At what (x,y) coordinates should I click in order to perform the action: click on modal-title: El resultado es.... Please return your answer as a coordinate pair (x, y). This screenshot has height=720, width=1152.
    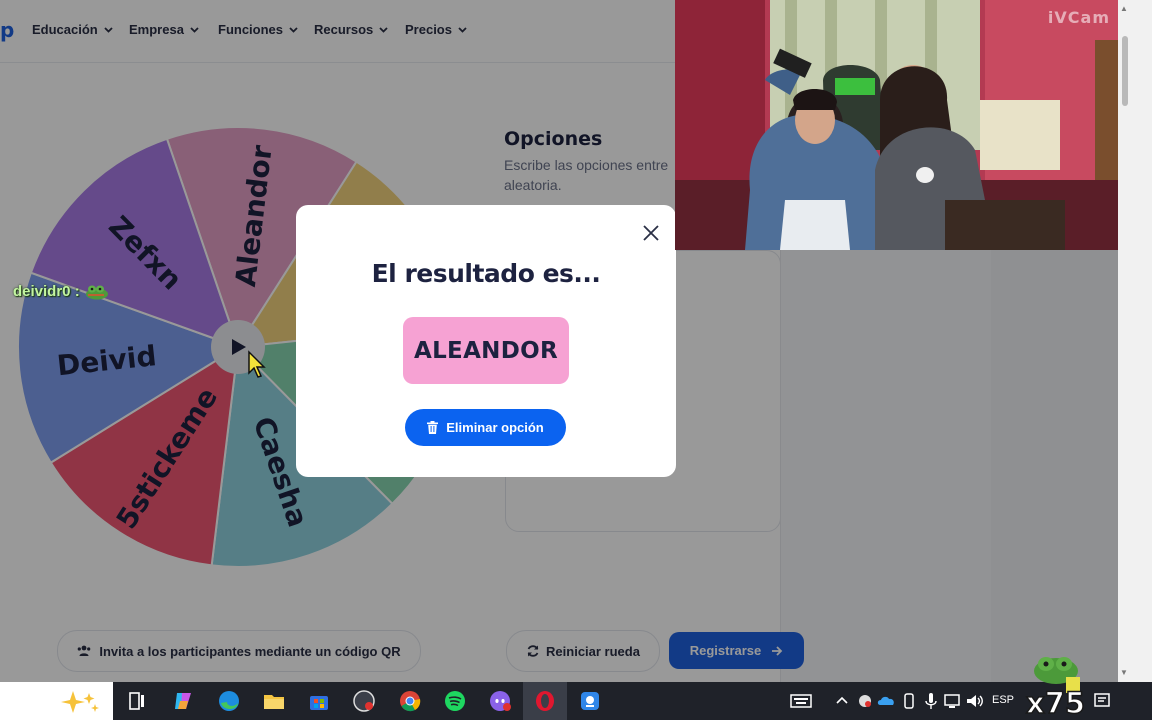
    Looking at the image, I should click on (486, 273).